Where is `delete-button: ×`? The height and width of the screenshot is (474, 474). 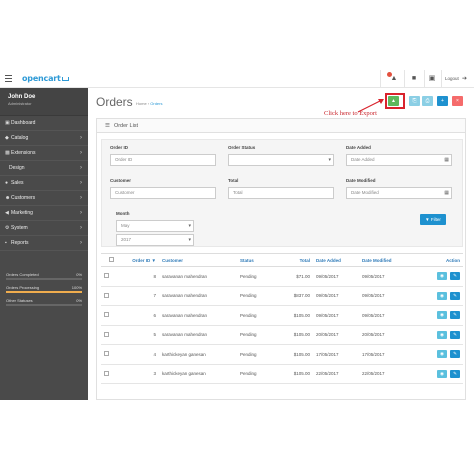 delete-button: × is located at coordinates (457, 101).